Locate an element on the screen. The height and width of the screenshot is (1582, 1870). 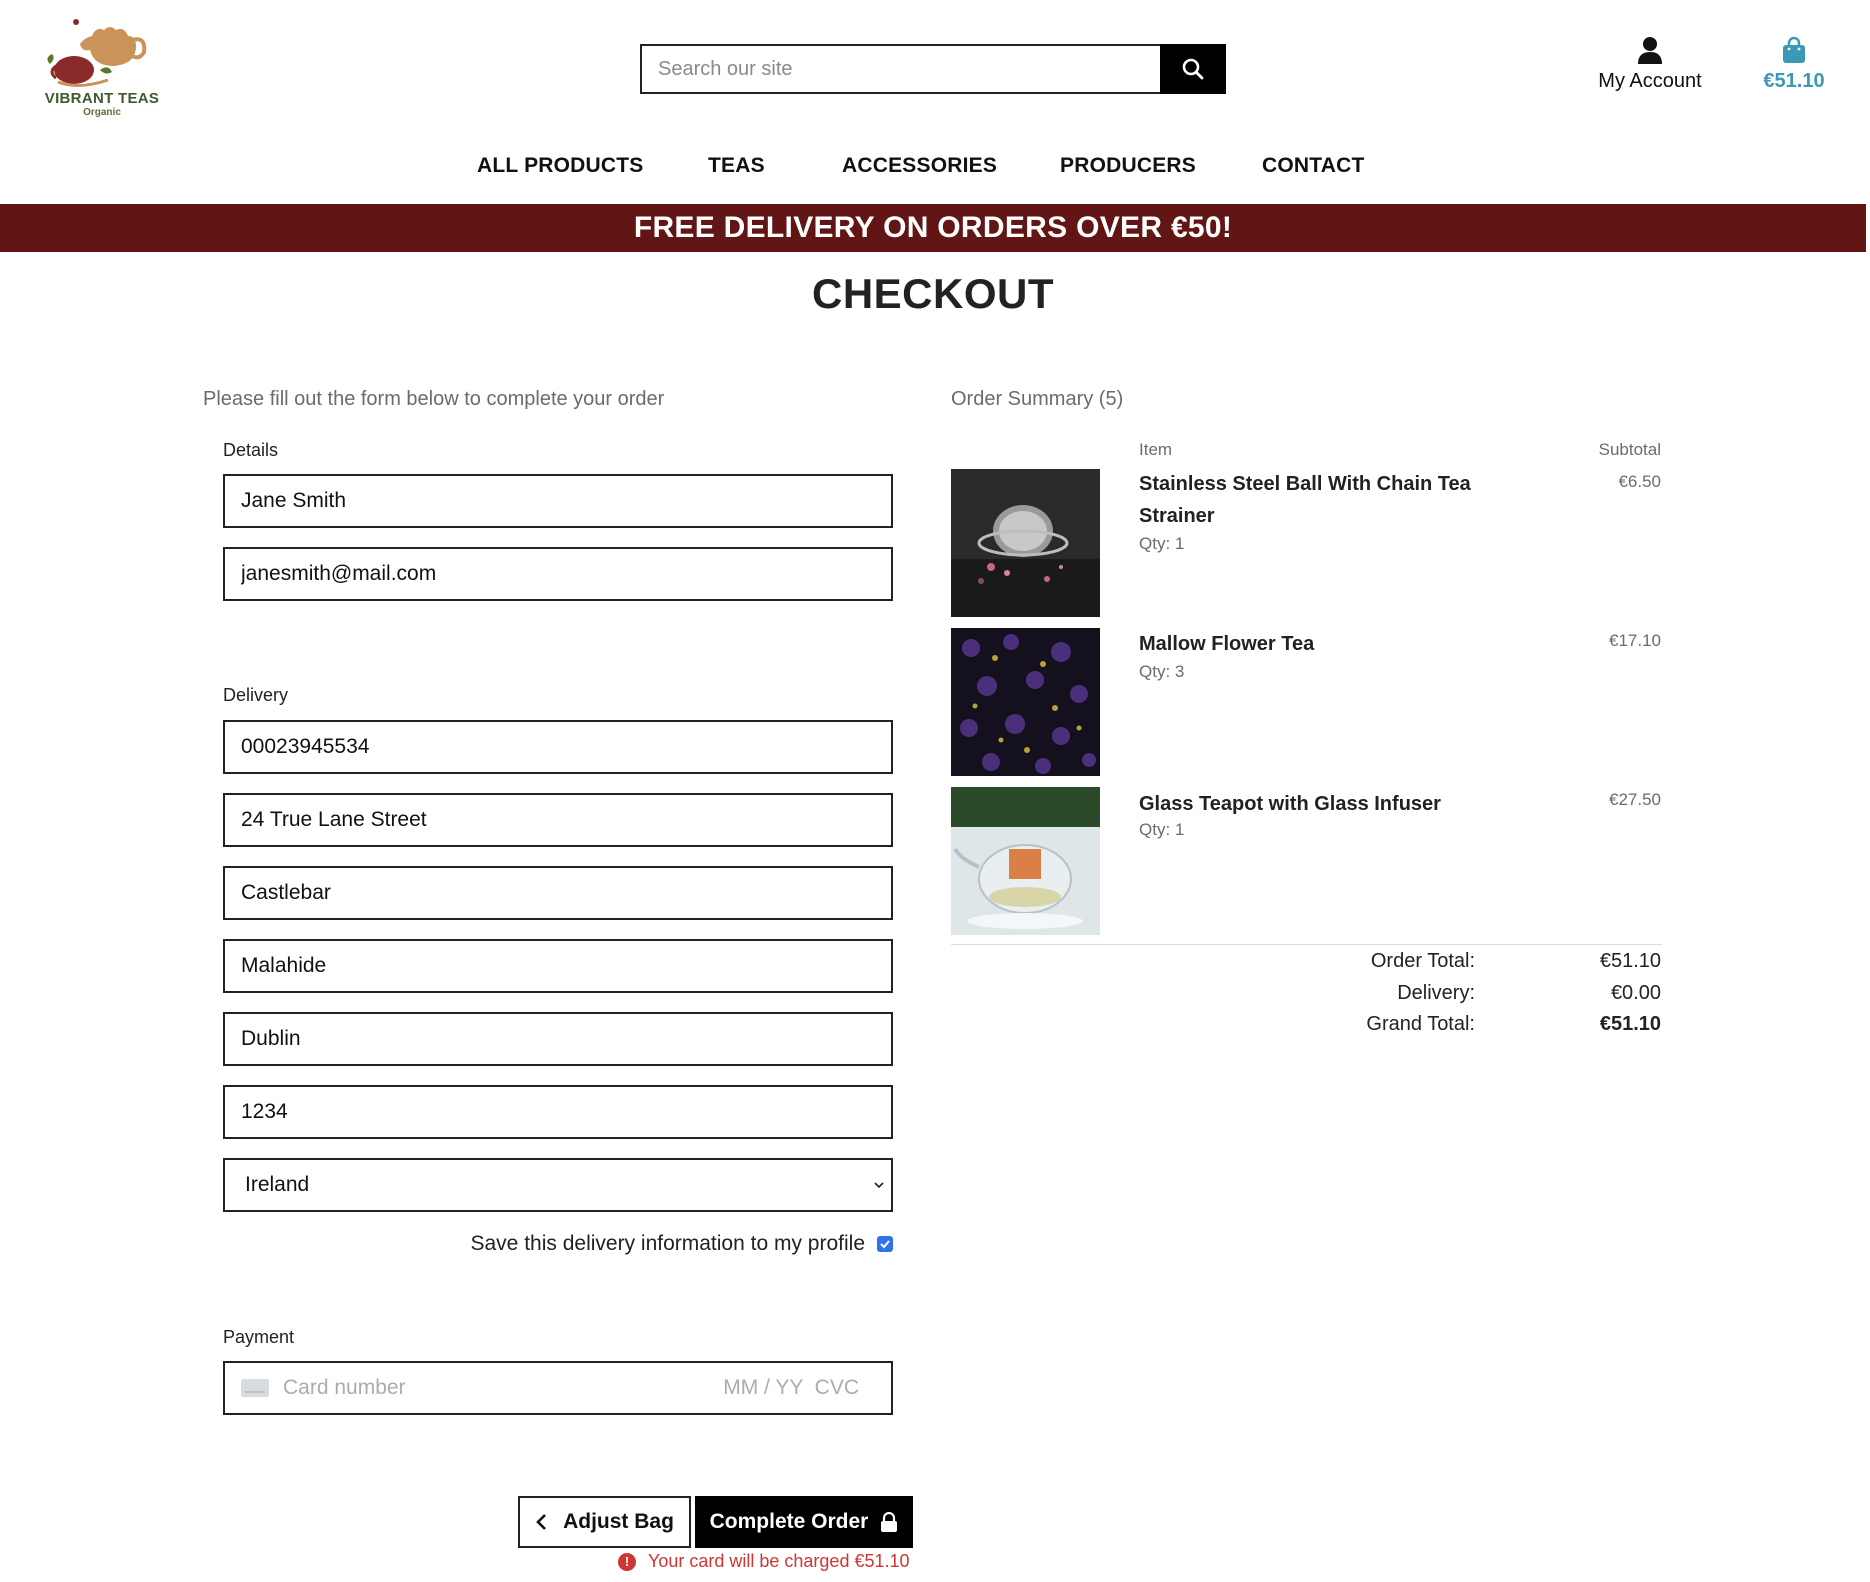
nav-accessories: ACCESSORIES is located at coordinates (919, 166).